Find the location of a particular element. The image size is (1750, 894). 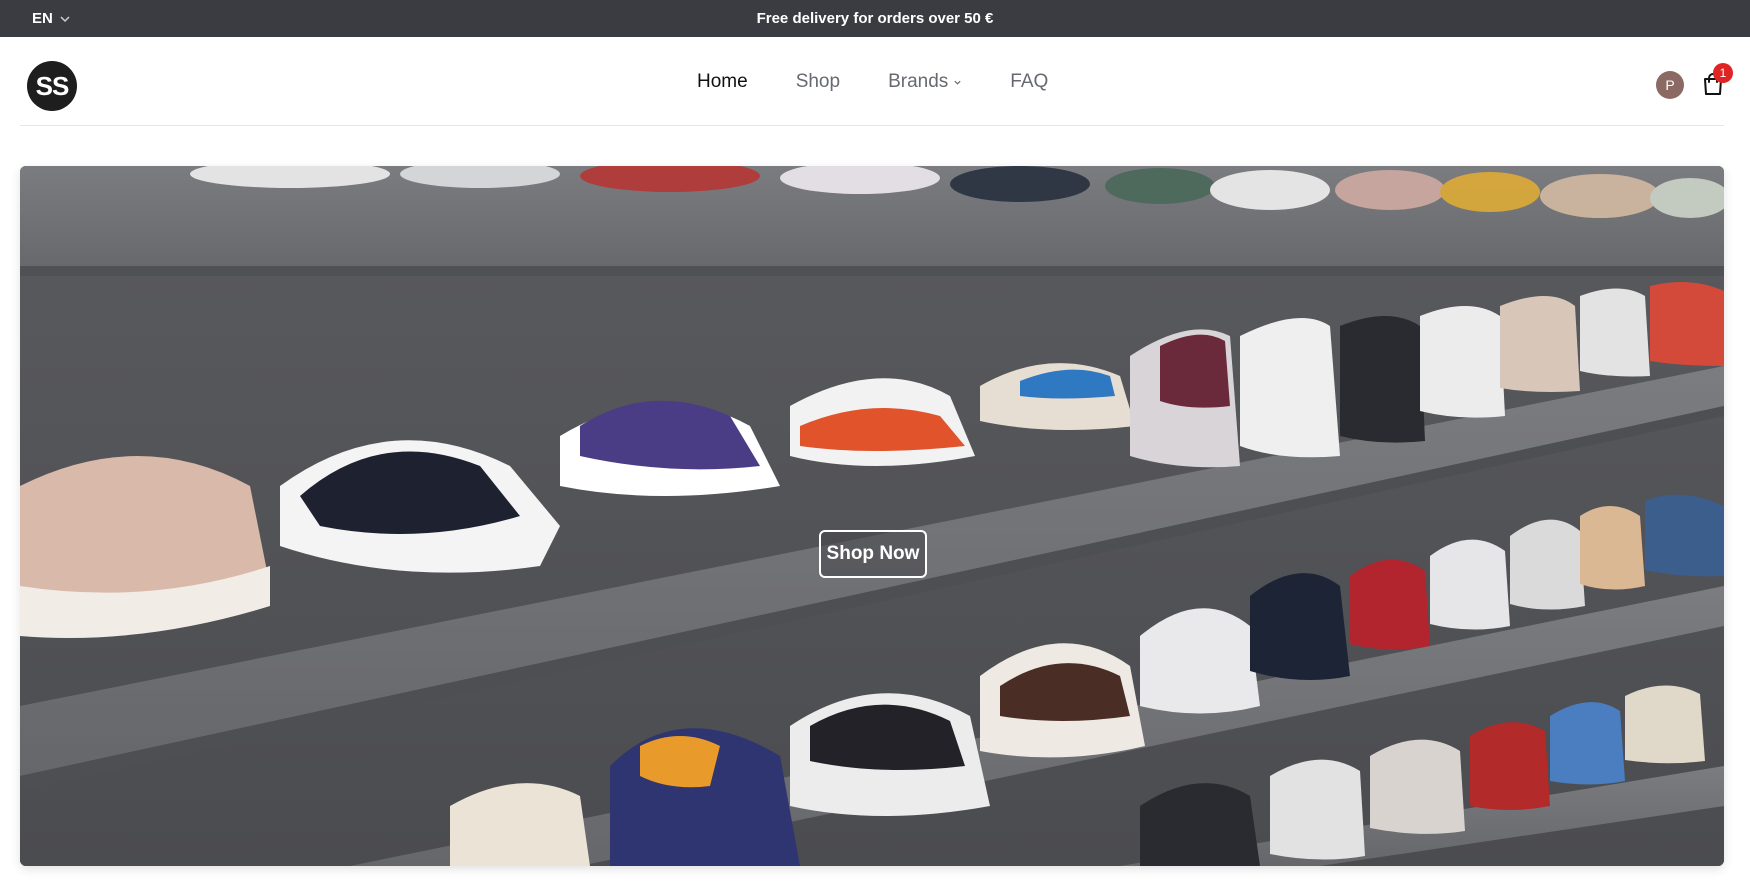

nav-home-label: Home is located at coordinates (722, 81).